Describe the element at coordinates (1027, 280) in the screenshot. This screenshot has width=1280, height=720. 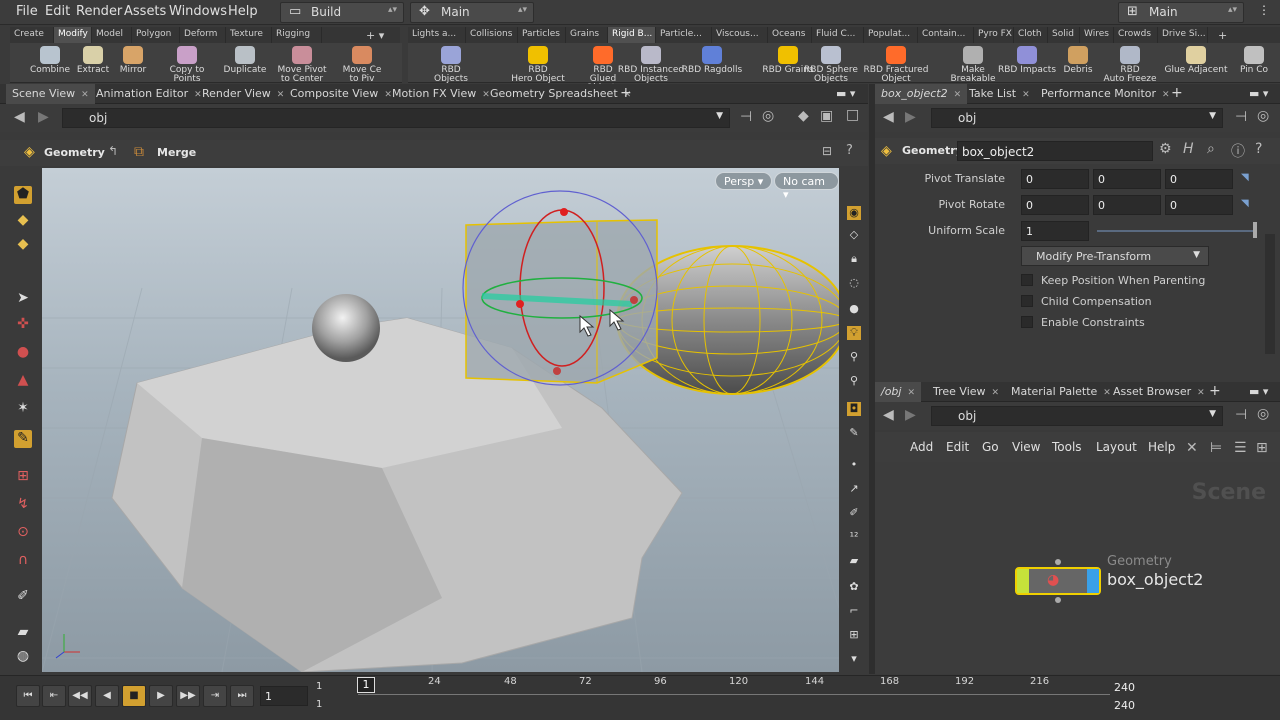
I see `keep-position-checkbox` at that location.